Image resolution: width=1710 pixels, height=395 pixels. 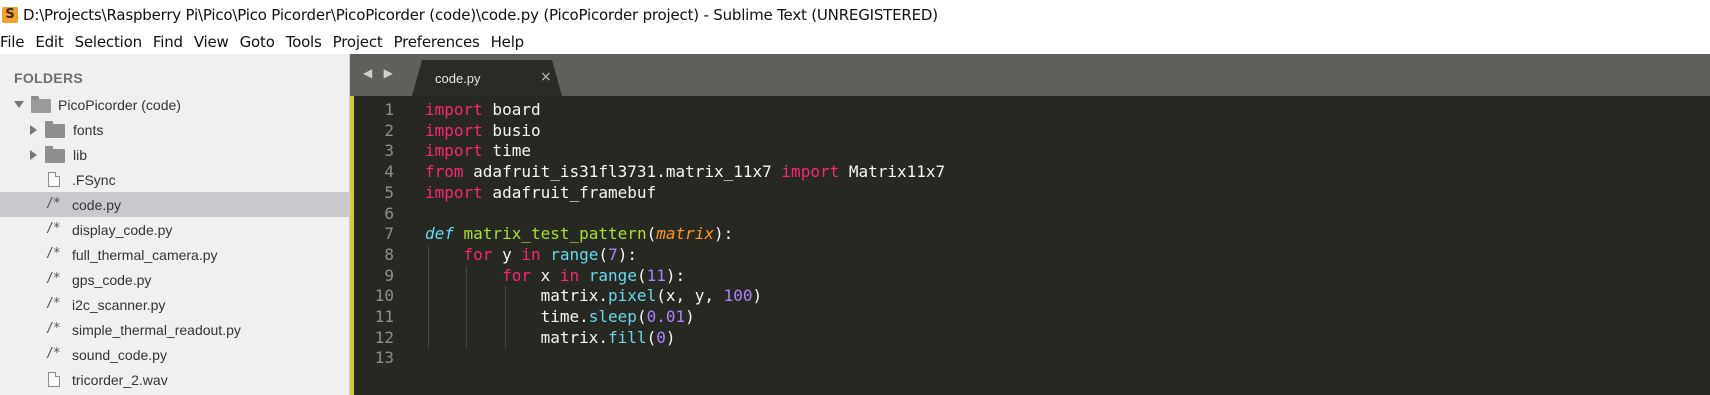 What do you see at coordinates (1030, 75) in the screenshot?
I see `tab-bar: ◀ ▶ code.py ×` at bounding box center [1030, 75].